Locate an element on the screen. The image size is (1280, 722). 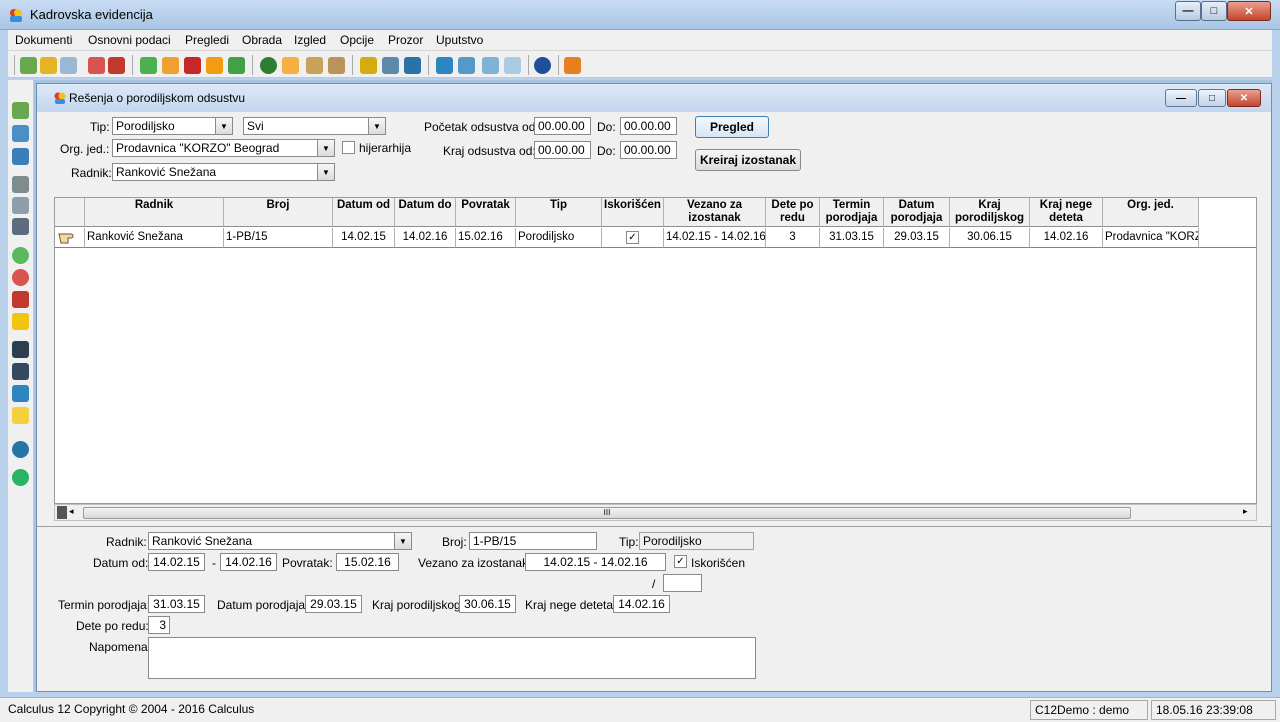
formula-icon is located at coordinates (192, 65).